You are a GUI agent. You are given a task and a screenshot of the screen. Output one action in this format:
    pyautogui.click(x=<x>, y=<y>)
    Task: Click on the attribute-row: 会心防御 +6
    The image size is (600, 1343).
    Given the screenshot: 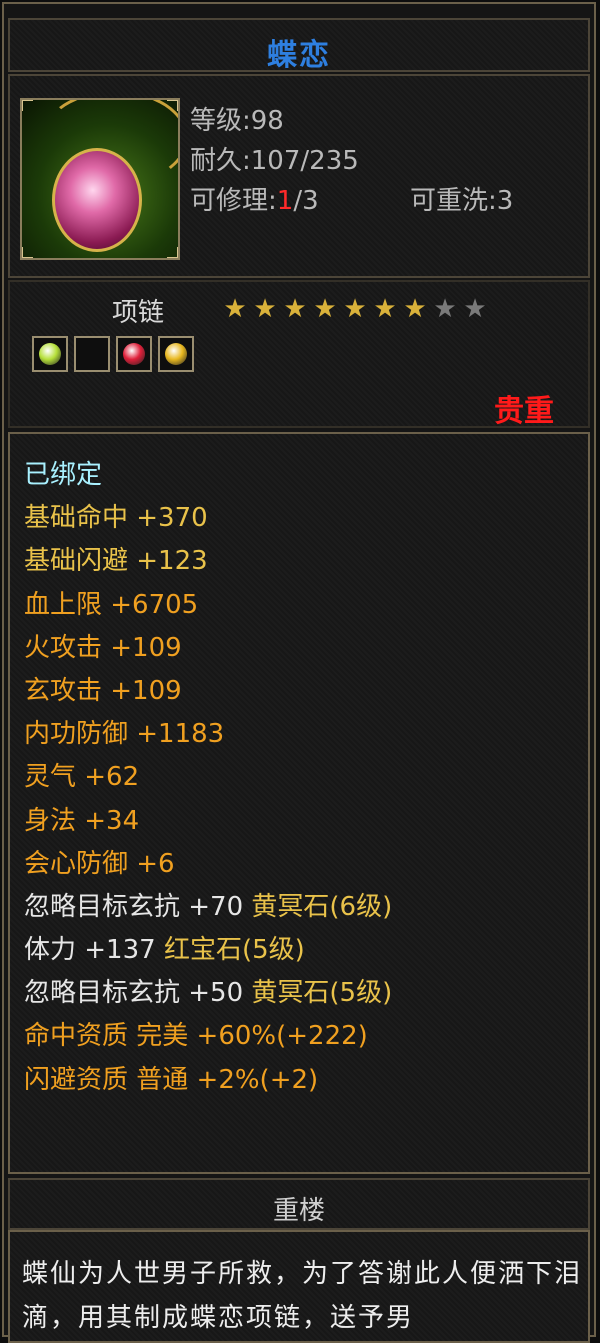 What is the action you would take?
    pyautogui.click(x=208, y=864)
    